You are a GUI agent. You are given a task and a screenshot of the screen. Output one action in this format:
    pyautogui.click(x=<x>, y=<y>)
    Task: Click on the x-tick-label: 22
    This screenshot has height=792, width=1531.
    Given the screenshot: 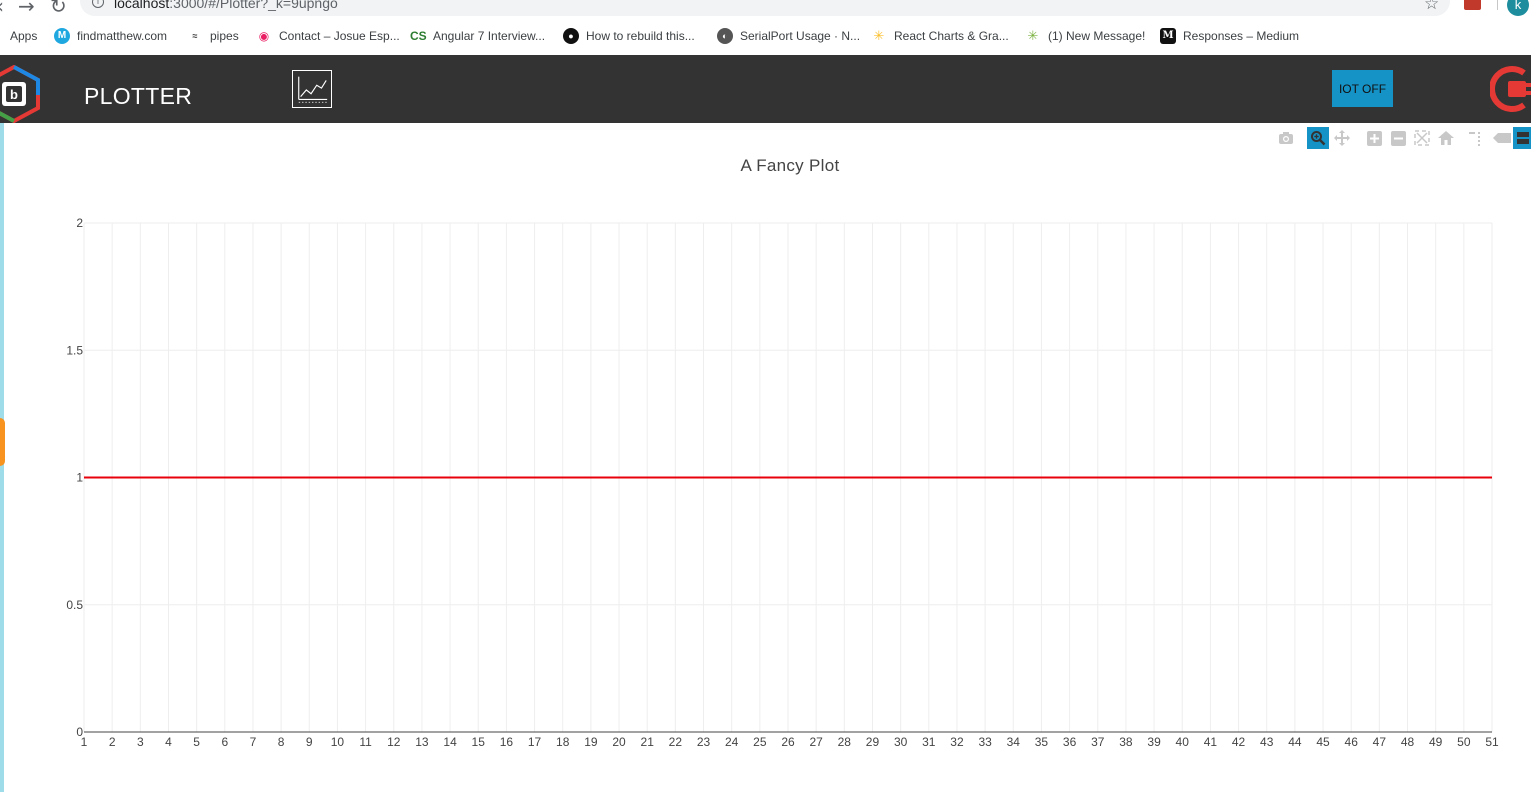 What is the action you would take?
    pyautogui.click(x=676, y=742)
    